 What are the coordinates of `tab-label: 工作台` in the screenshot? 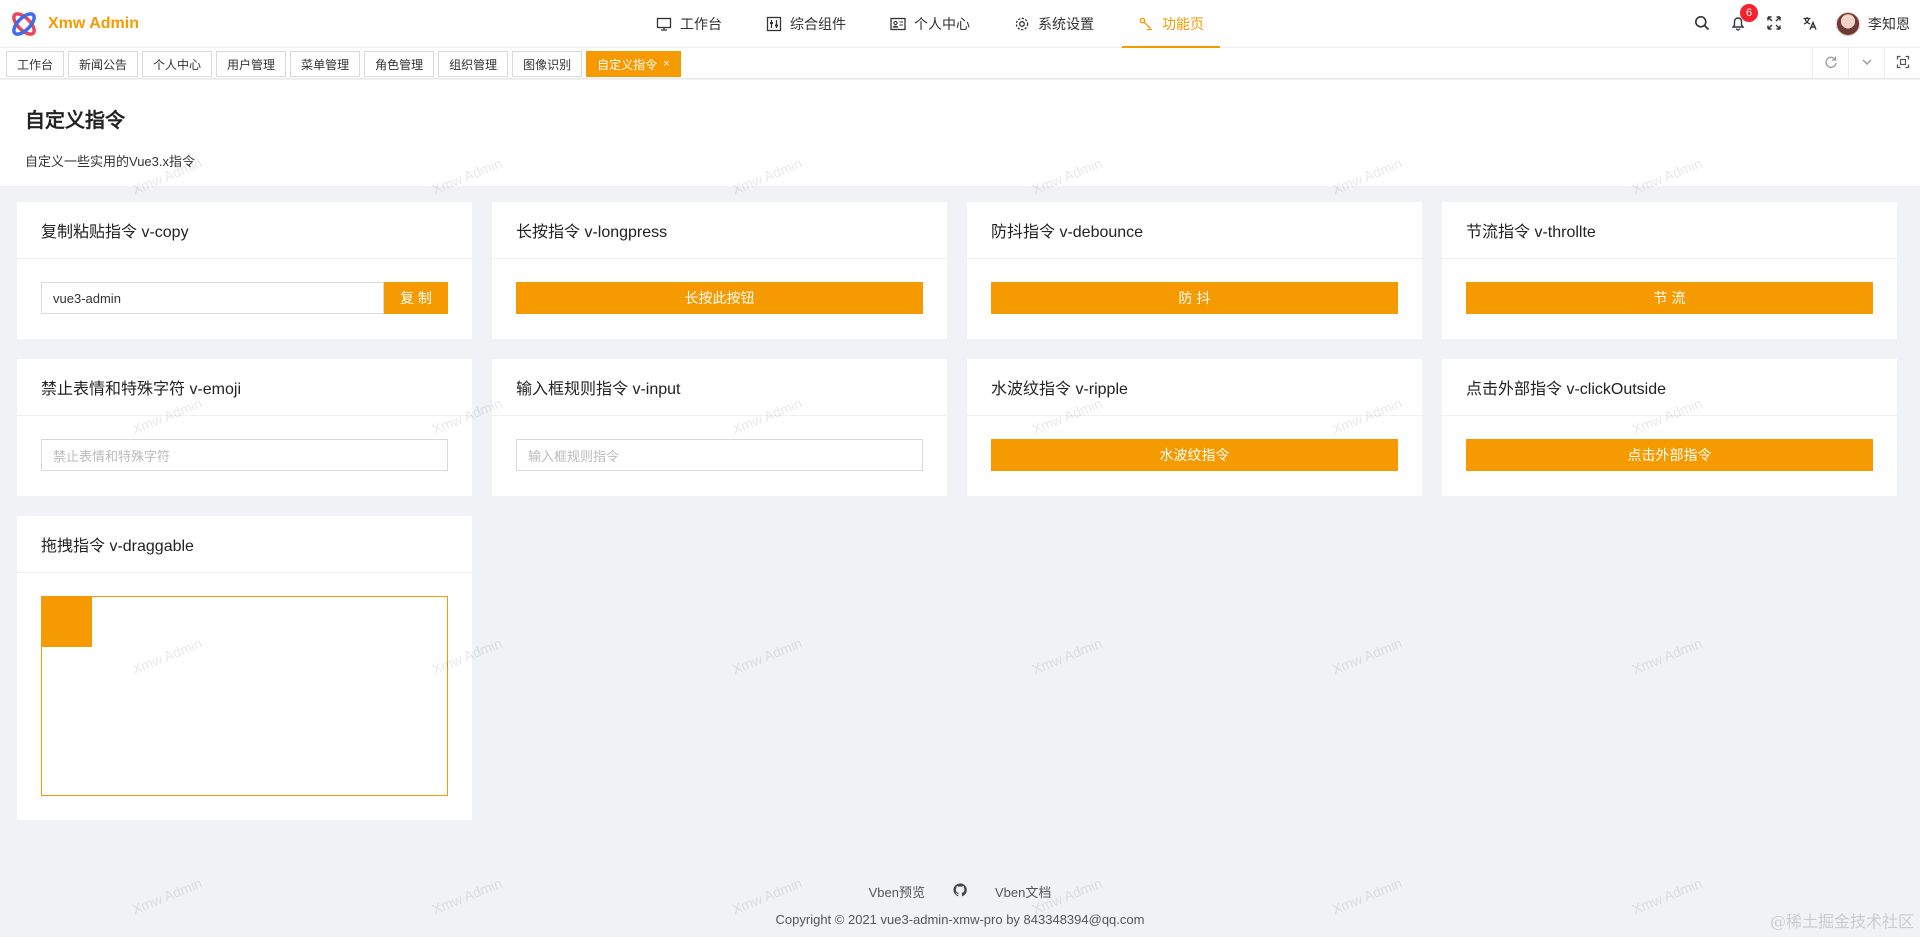 It's located at (35, 64).